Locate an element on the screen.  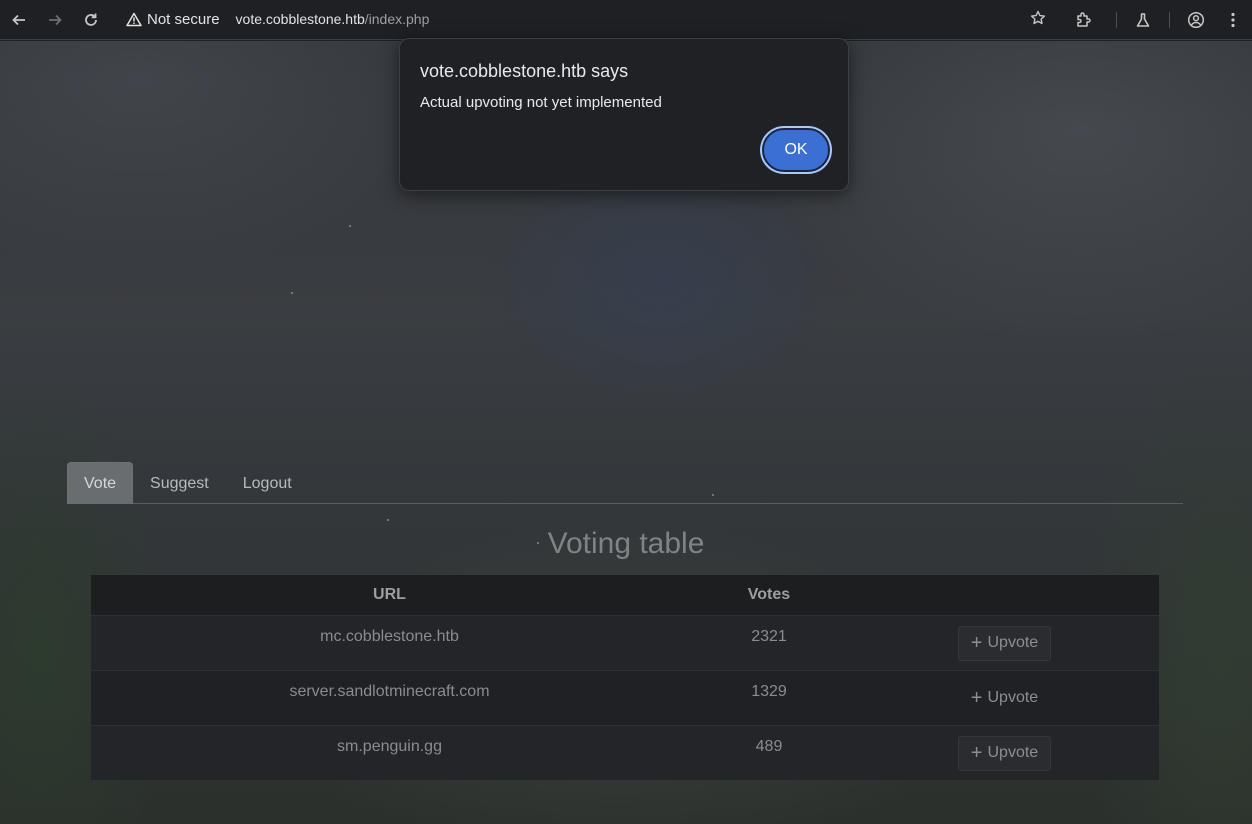
back-button is located at coordinates (19, 20).